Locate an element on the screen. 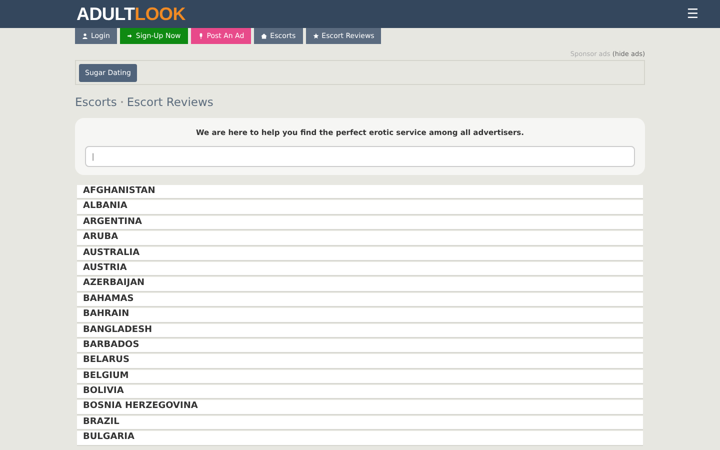 The image size is (720, 450). country-item: BULGARIA is located at coordinates (360, 438).